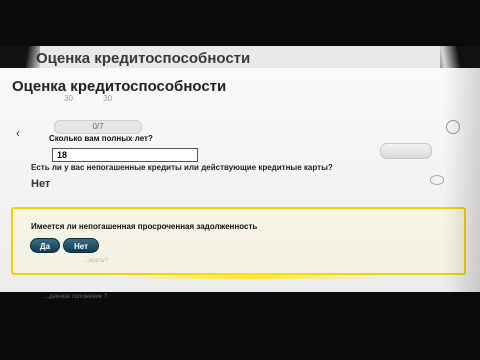 Image resolution: width=480 pixels, height=360 pixels. Describe the element at coordinates (250, 276) in the screenshot. I see `highlight-glow` at that location.